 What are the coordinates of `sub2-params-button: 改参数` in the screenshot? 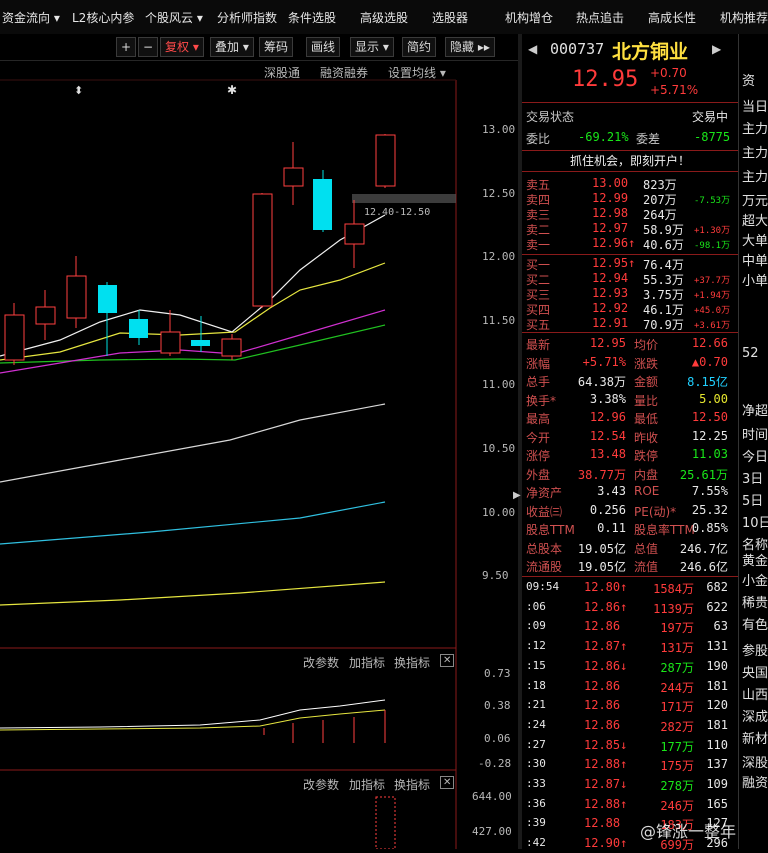 It's located at (321, 784).